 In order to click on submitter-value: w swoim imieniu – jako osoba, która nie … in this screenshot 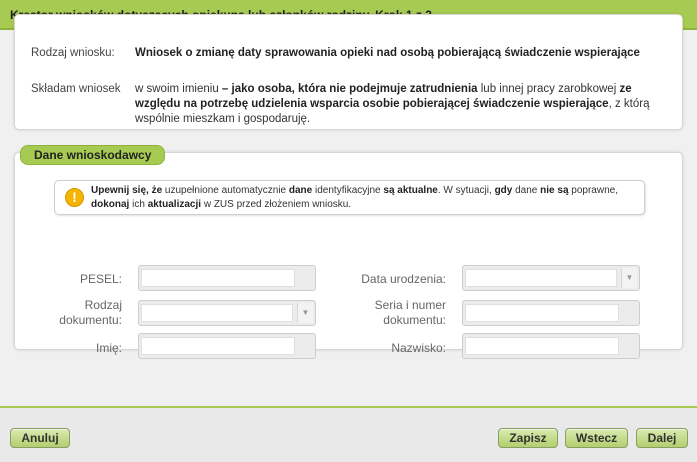, I will do `click(392, 104)`.